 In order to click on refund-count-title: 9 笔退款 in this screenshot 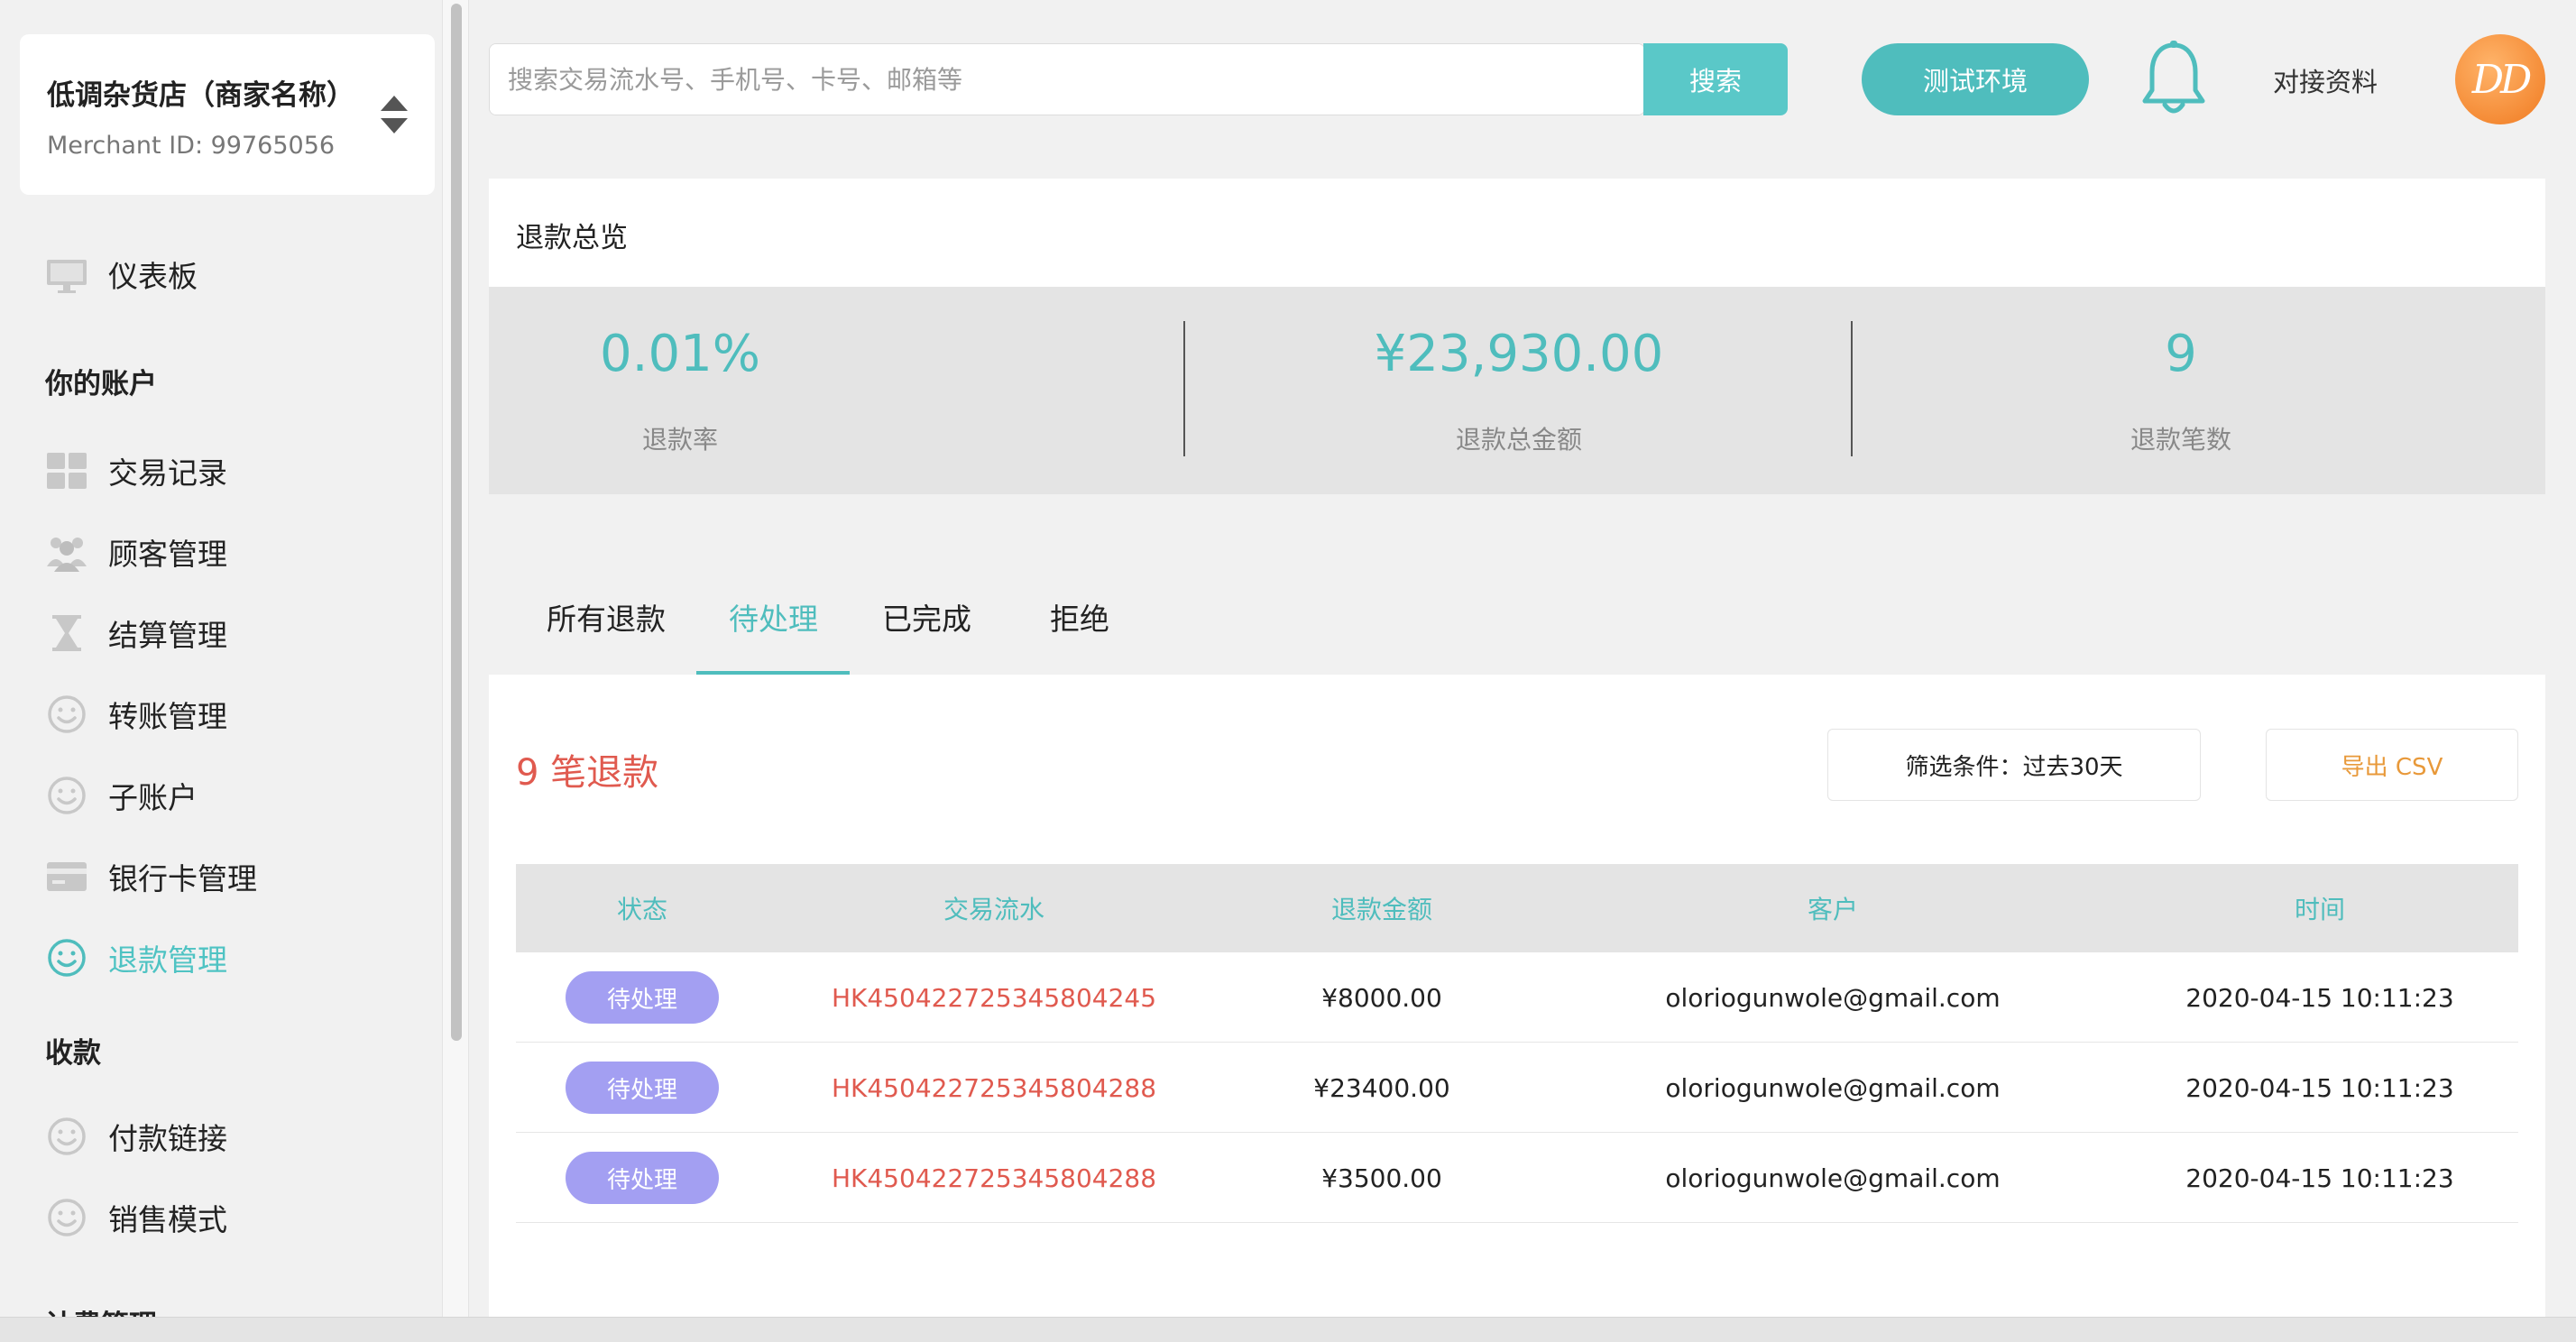, I will do `click(588, 773)`.